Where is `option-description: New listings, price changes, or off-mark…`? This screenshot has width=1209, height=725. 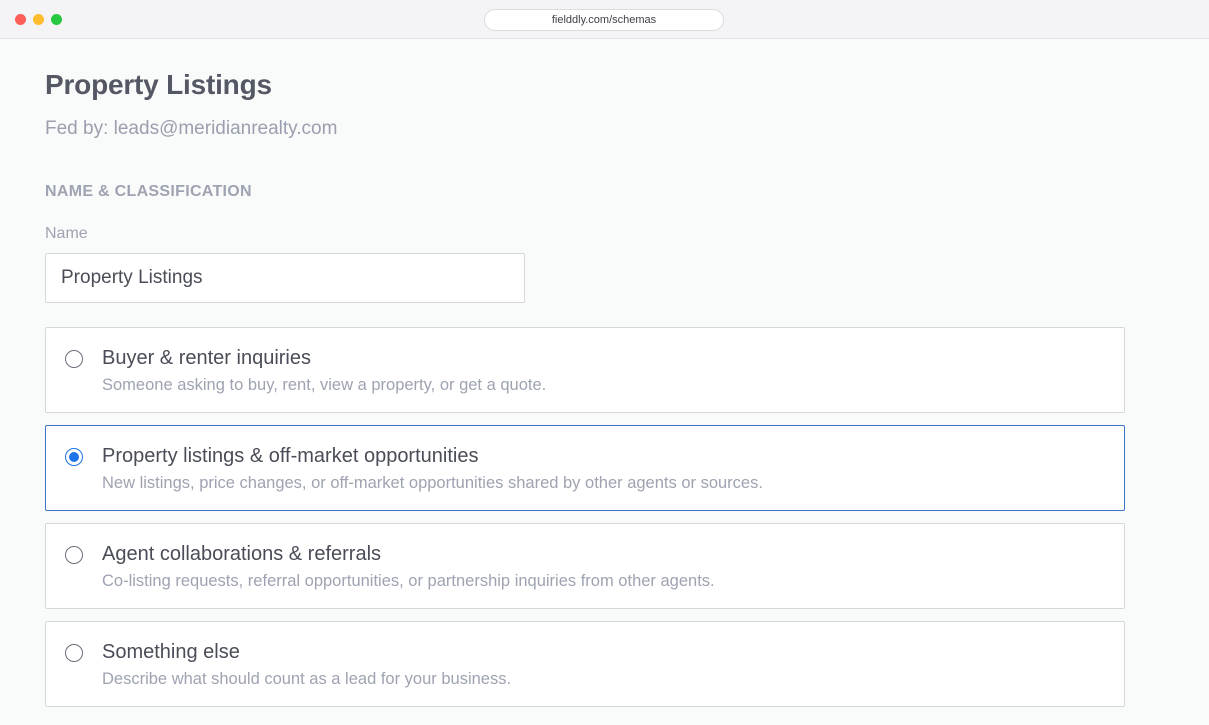 option-description: New listings, price changes, or off-mark… is located at coordinates (432, 483).